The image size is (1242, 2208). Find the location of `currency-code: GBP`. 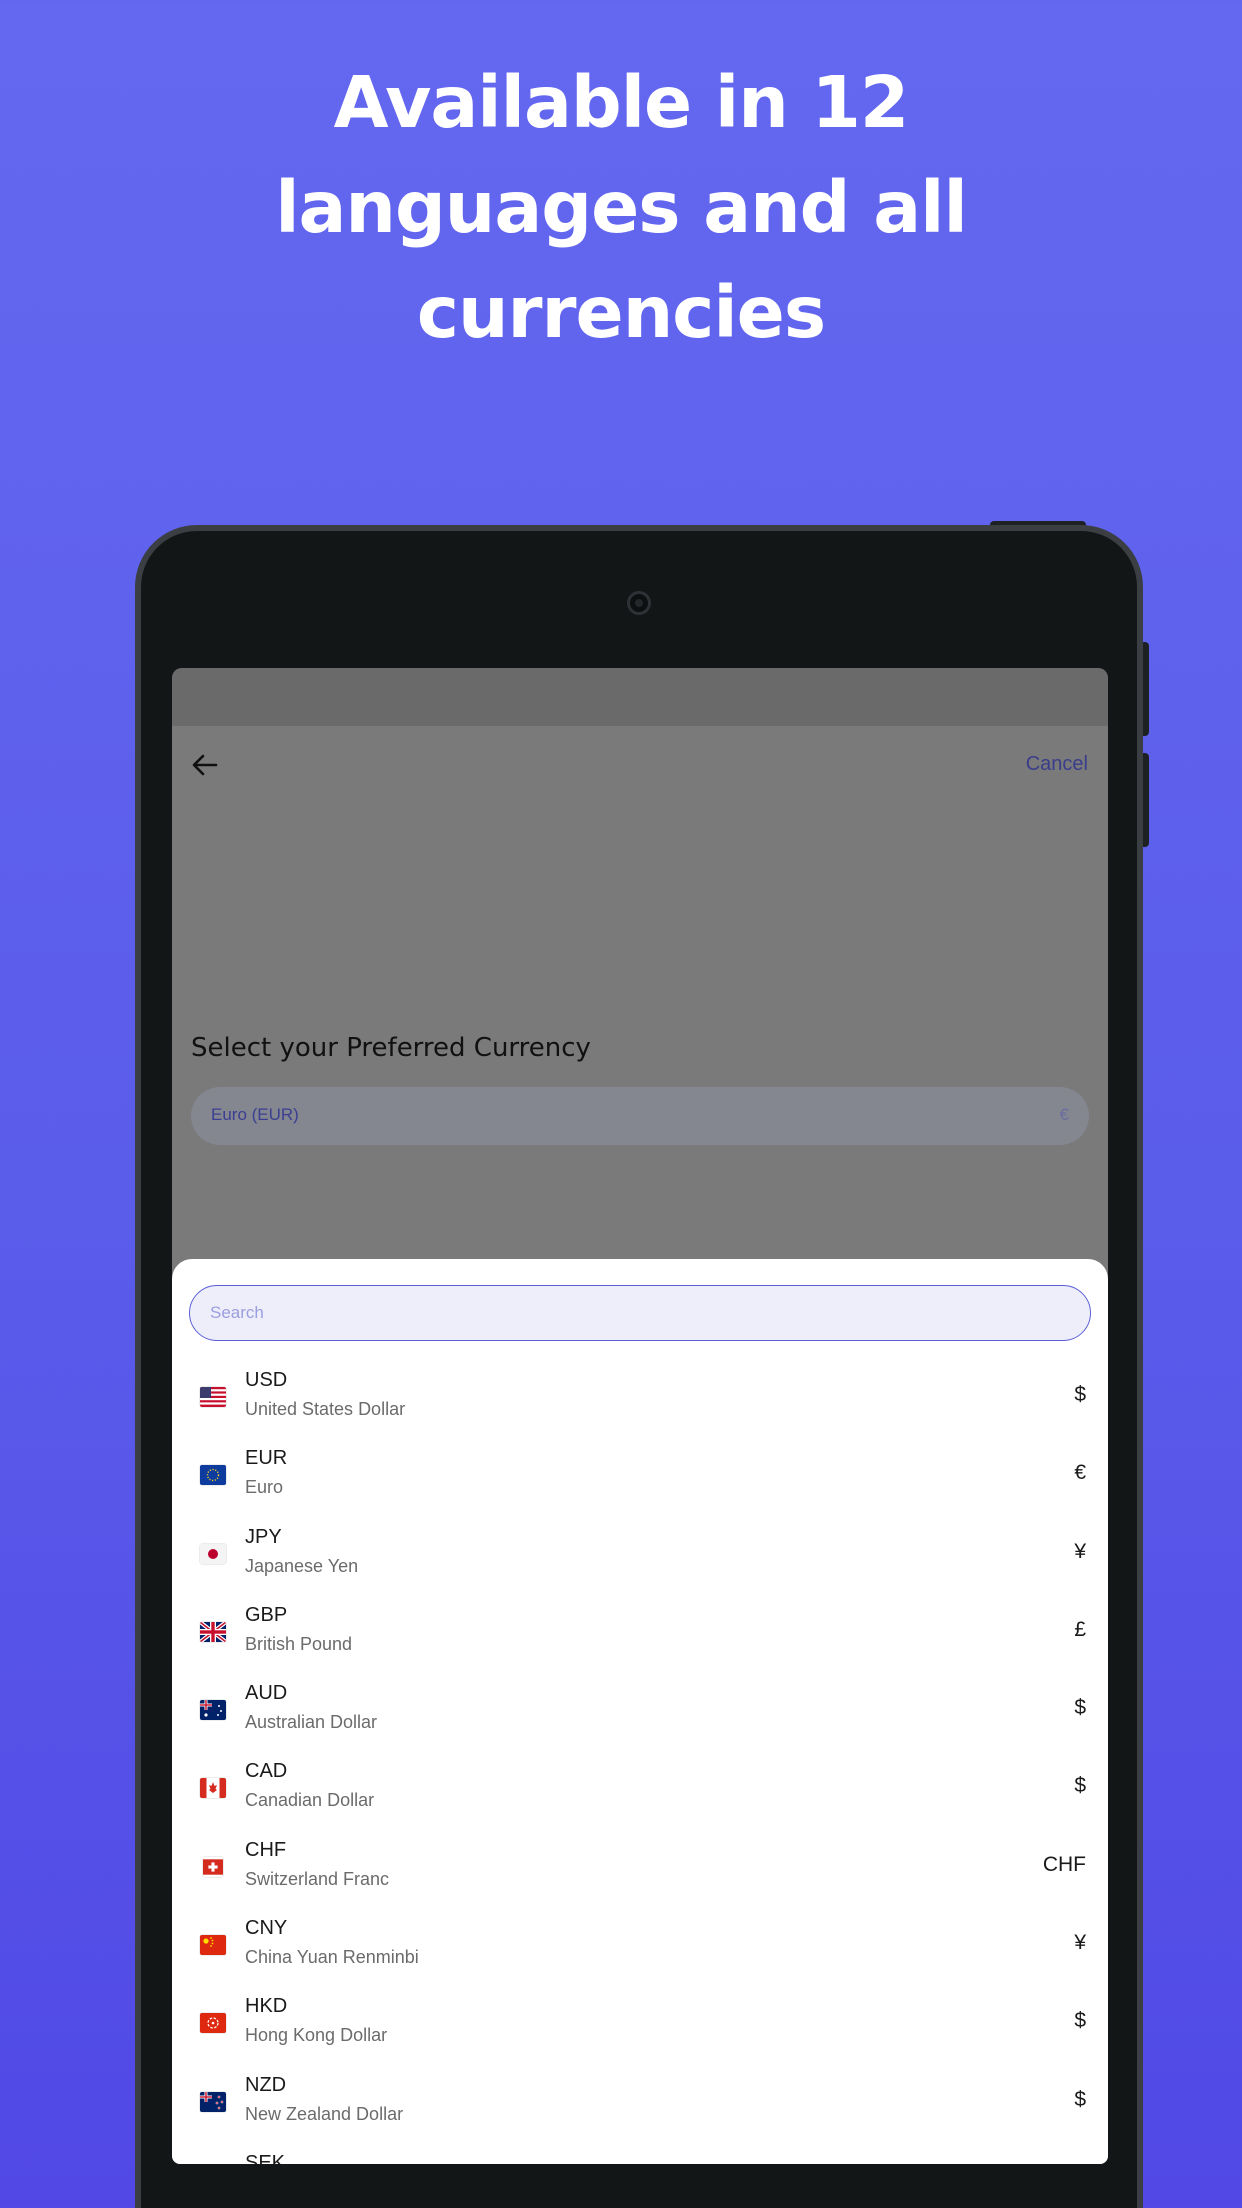

currency-code: GBP is located at coordinates (266, 1614).